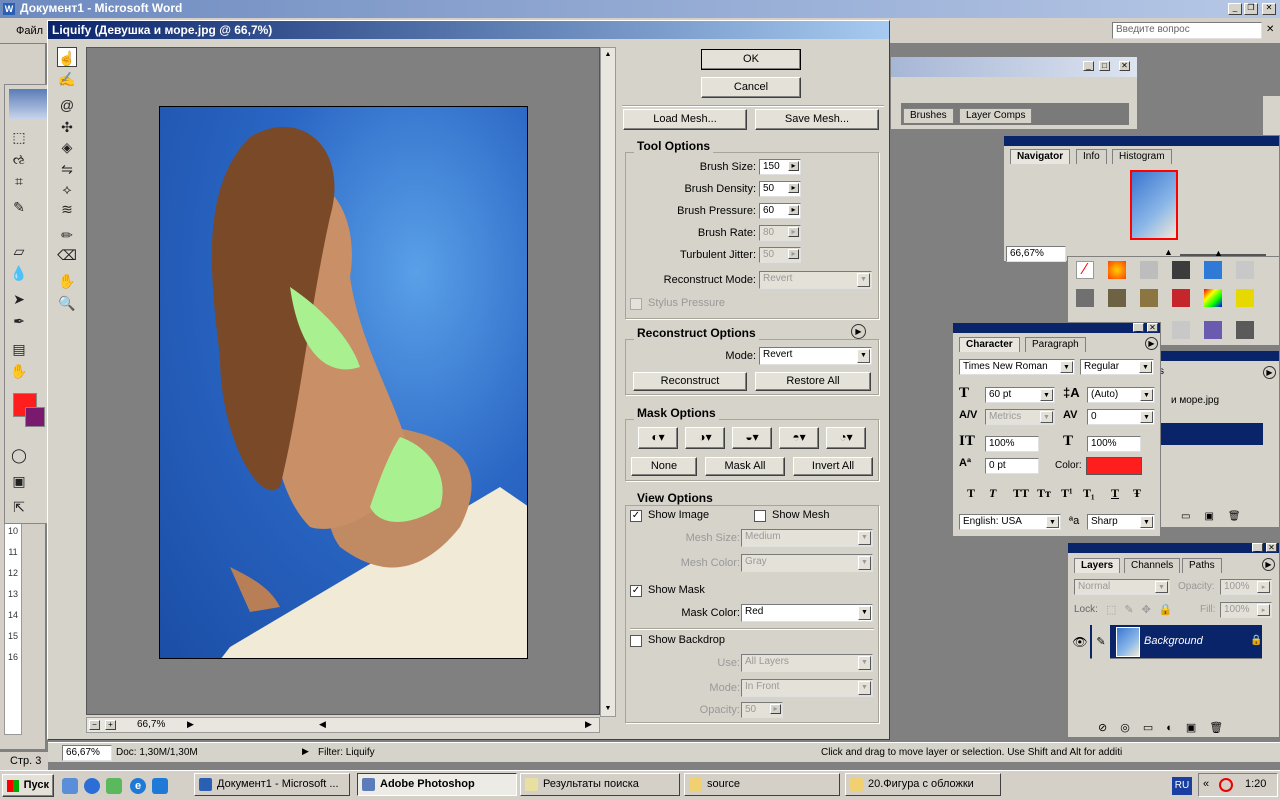  What do you see at coordinates (863, 356) in the screenshot?
I see `reconstruct-mode-dropdown-icon-2: ▼` at bounding box center [863, 356].